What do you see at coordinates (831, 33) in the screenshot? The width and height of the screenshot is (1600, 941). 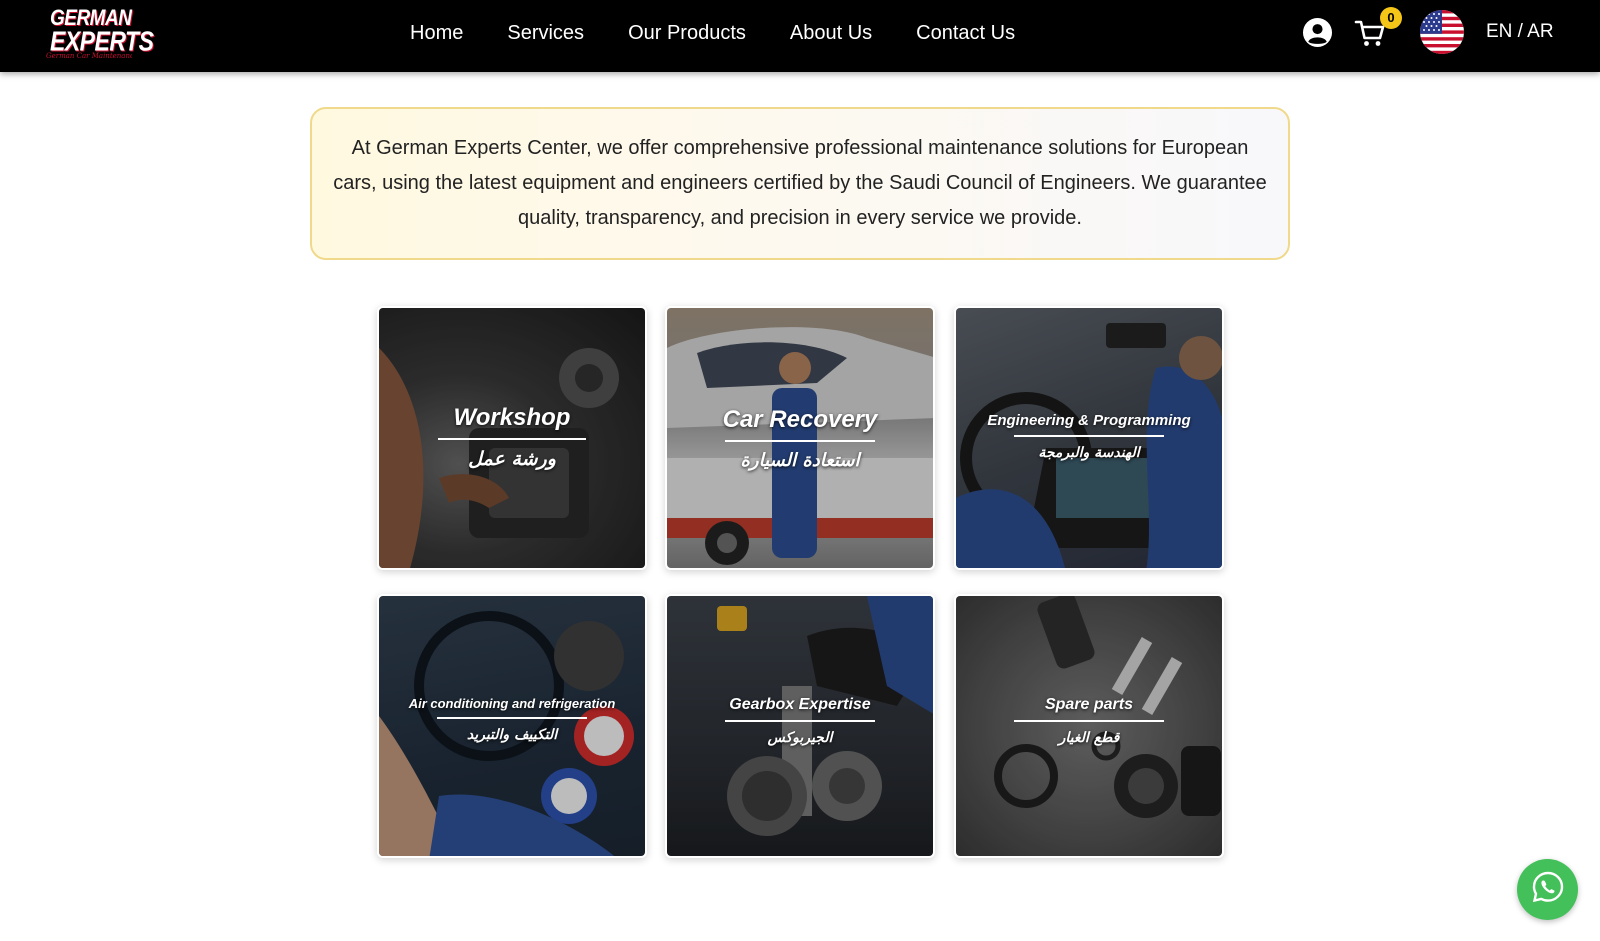 I see `nav-about-us: About Us` at bounding box center [831, 33].